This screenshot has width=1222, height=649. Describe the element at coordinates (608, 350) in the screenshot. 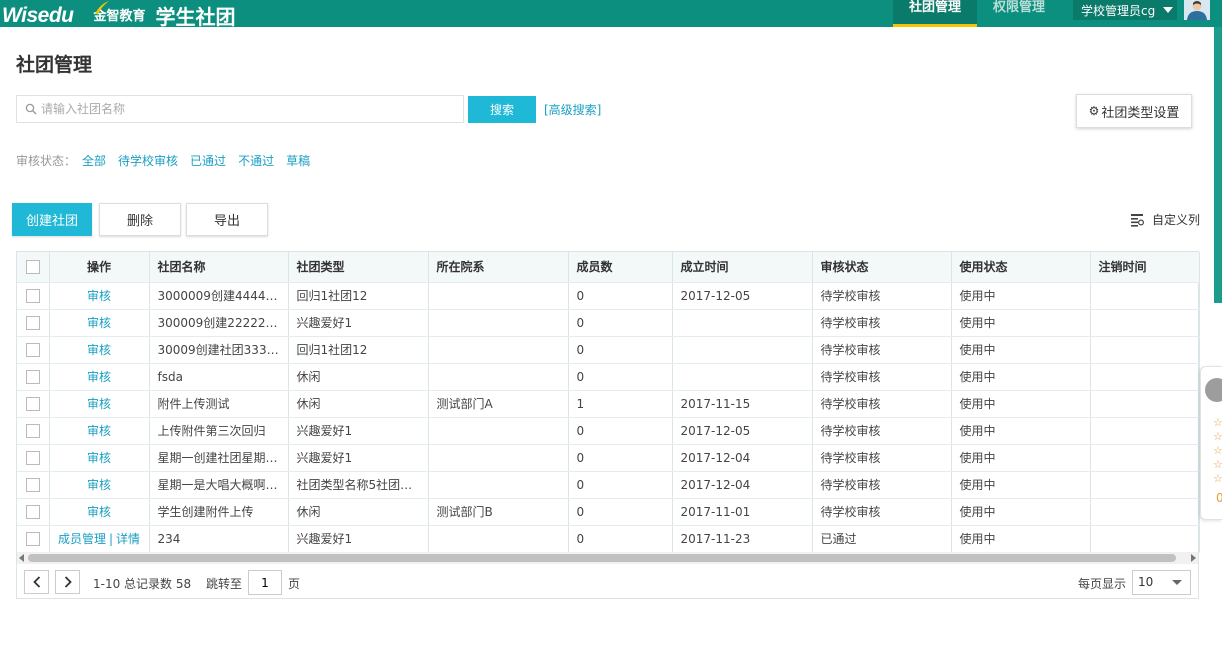

I see `table-row: 审核 30009创建社团3333… 回归1社团12 0 待学校审核 使用中` at that location.